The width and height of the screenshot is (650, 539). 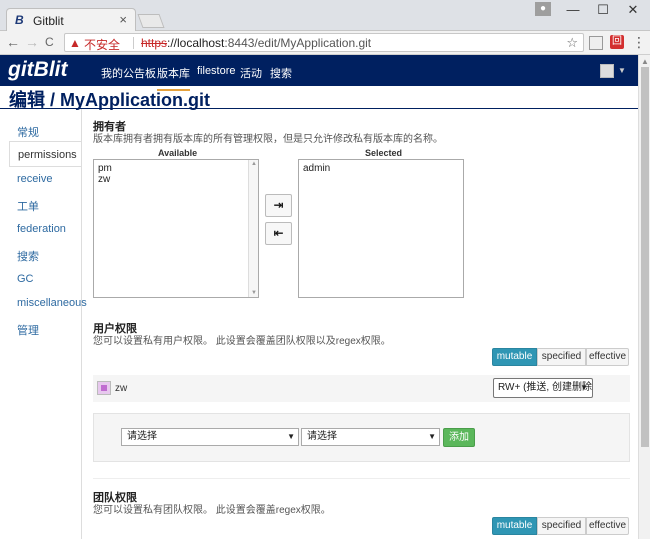 What do you see at coordinates (298, 43) in the screenshot?
I see `url-path: :8443/edit/MyApplication.git` at bounding box center [298, 43].